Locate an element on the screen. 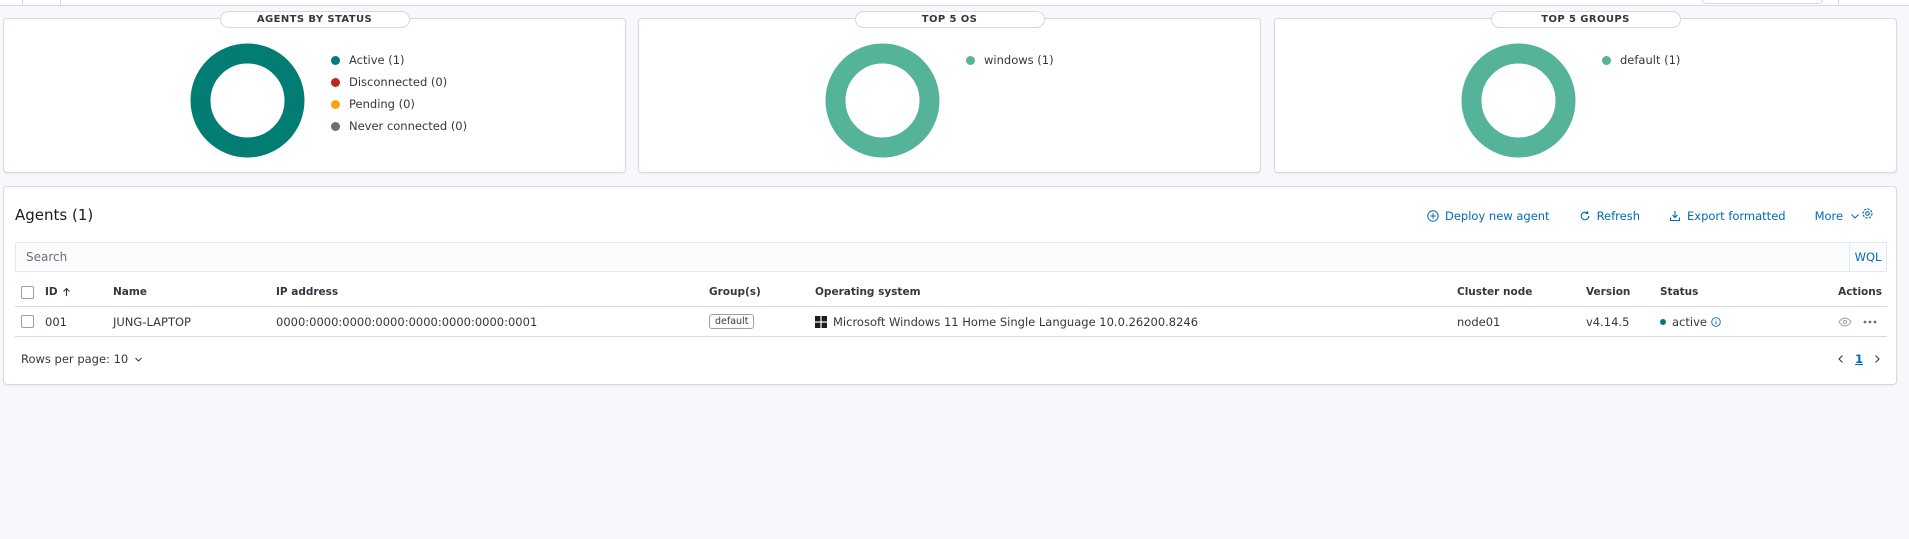 The width and height of the screenshot is (1909, 539). more-horizontal-icon is located at coordinates (1870, 321).